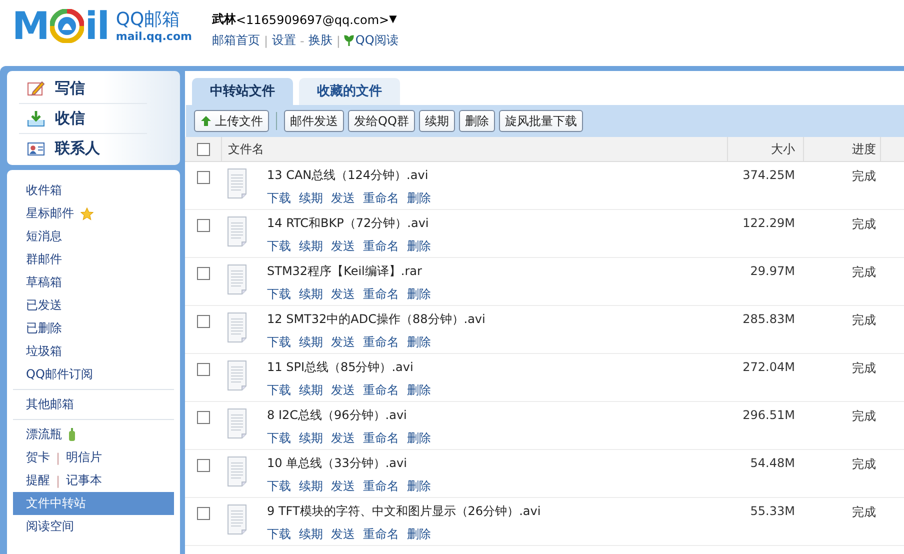 The image size is (904, 554). I want to click on nav-link: 邮箱首页, so click(236, 40).